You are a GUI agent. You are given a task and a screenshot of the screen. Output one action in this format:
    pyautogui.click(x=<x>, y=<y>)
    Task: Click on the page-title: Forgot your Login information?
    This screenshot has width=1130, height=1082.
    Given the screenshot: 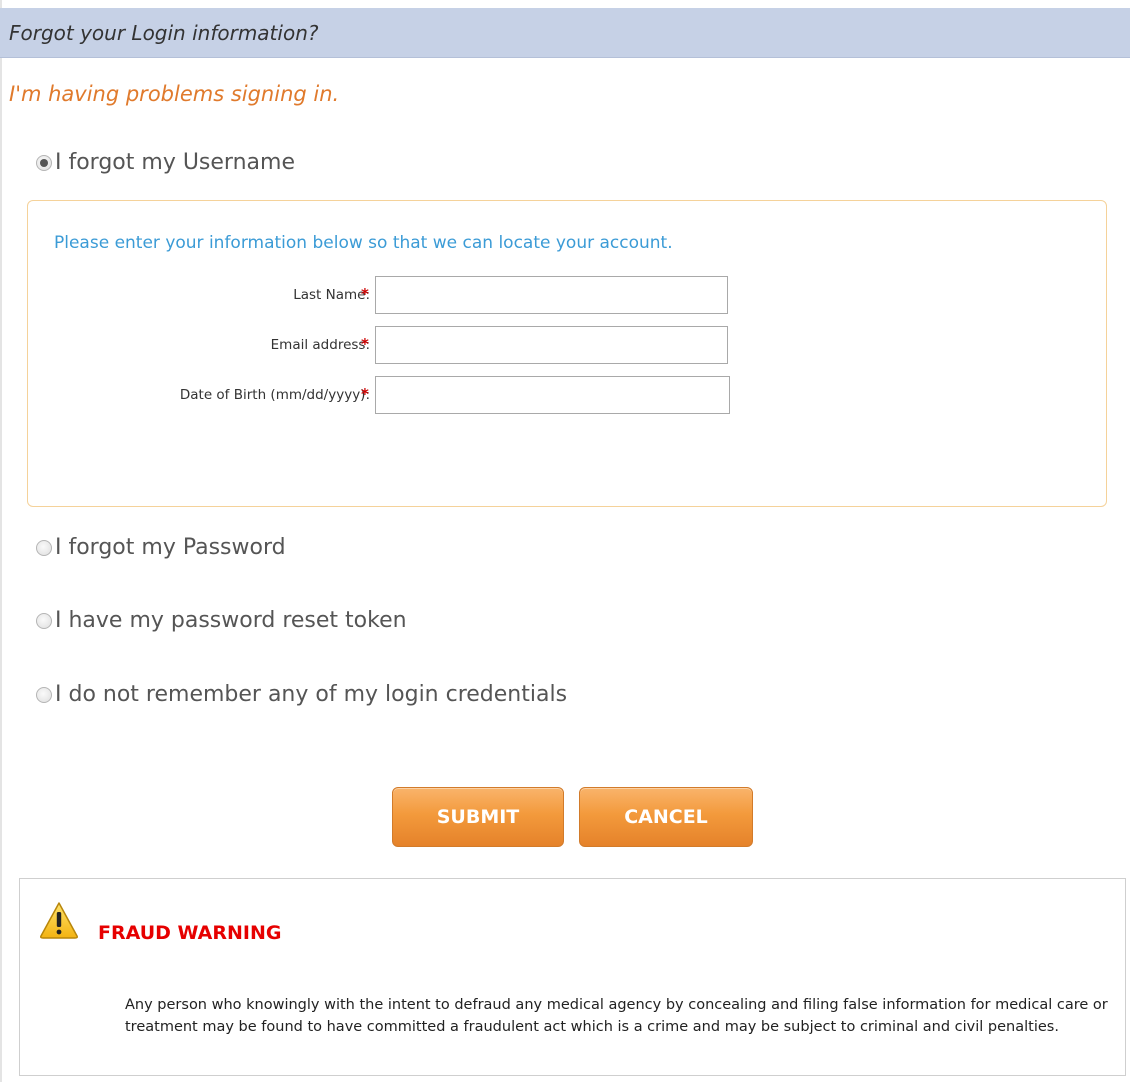 What is the action you would take?
    pyautogui.click(x=164, y=33)
    